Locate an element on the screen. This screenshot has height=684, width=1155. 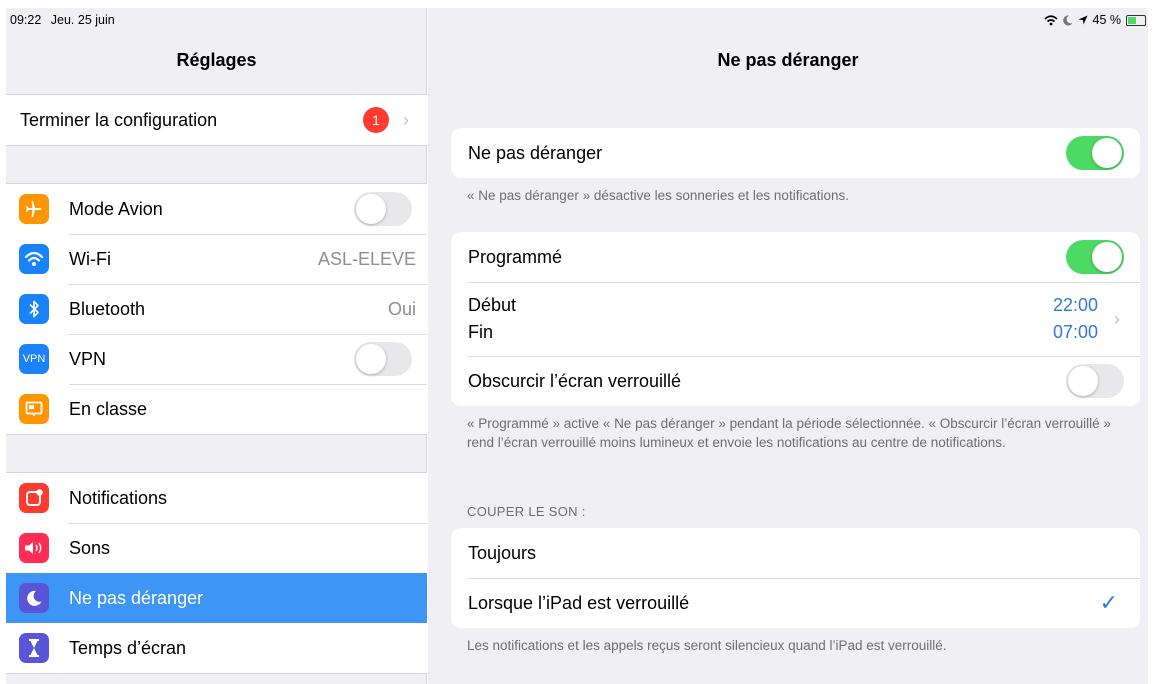
sidebar-item-label: VPN is located at coordinates (88, 358).